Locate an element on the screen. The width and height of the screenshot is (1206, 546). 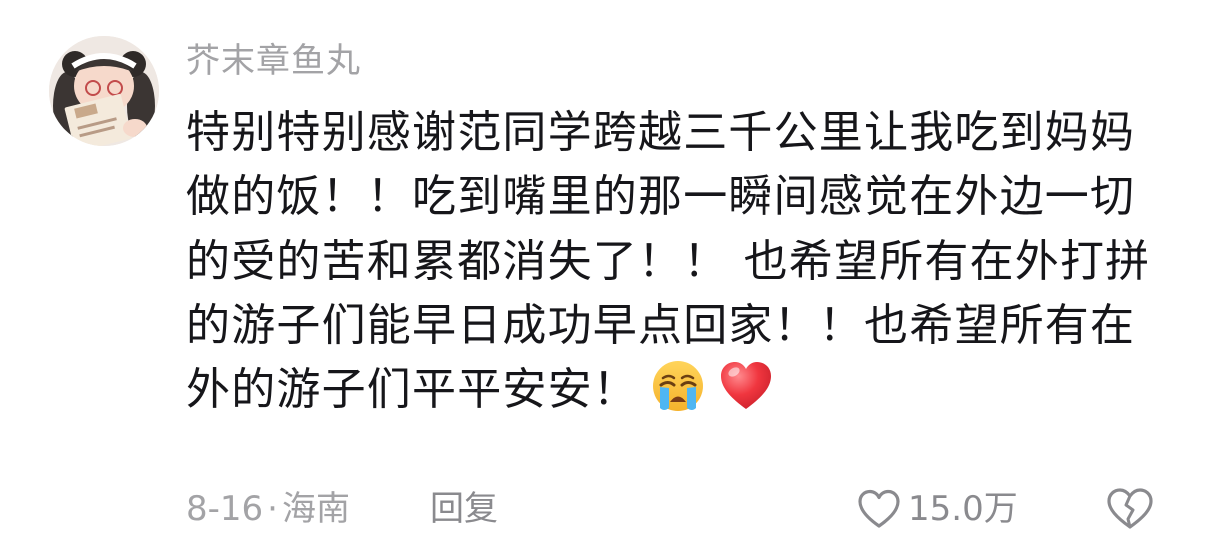
comment-text-line: 的游子们能早日成功早点回家！！也希望所有在 is located at coordinates (661, 325).